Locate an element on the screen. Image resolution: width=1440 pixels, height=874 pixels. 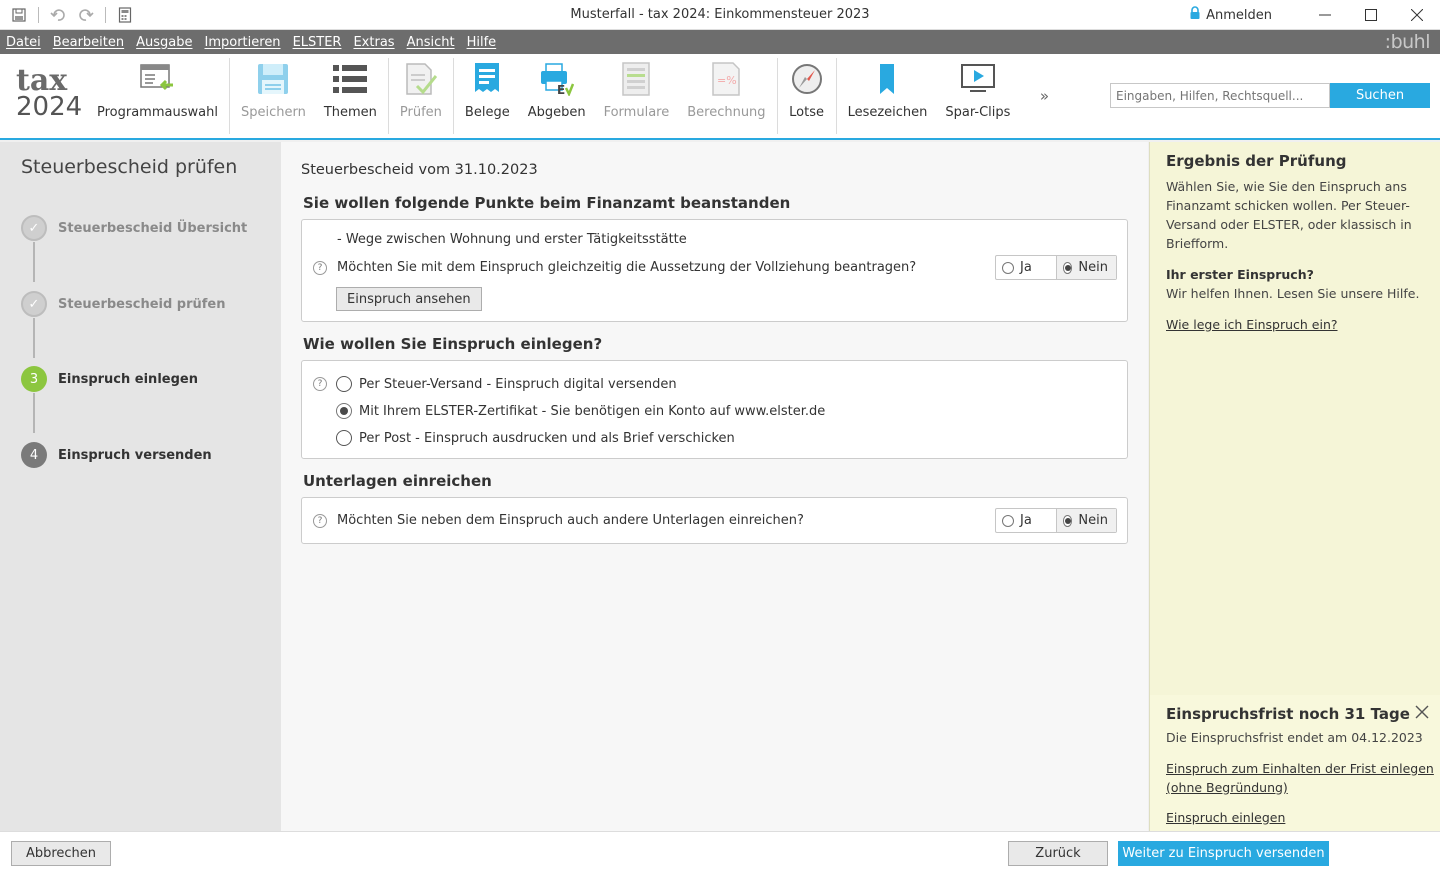
aussetzung-nein-option: Nein is located at coordinates (1086, 267).